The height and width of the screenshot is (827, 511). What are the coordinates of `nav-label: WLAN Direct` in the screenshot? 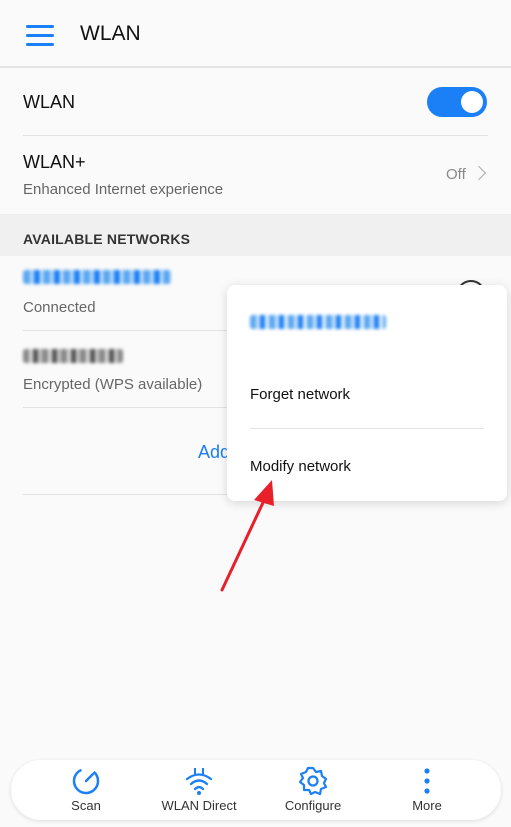 It's located at (199, 805).